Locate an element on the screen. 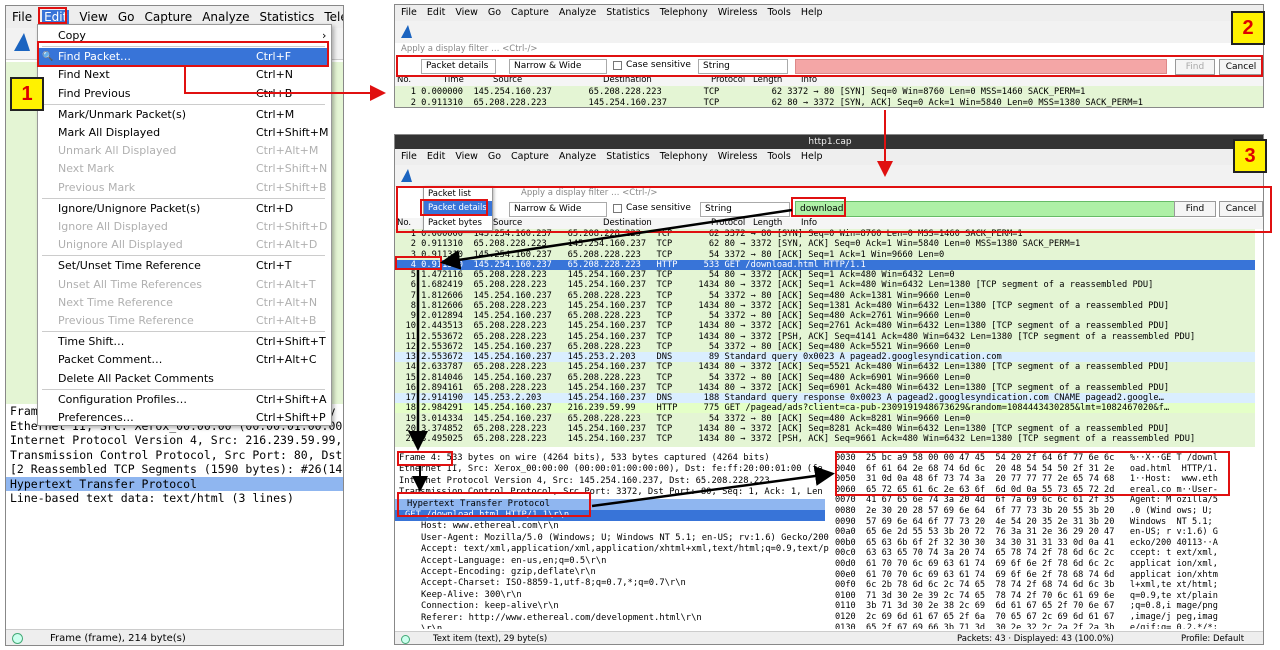  arrow-search-to-row is located at coordinates (616, 239).